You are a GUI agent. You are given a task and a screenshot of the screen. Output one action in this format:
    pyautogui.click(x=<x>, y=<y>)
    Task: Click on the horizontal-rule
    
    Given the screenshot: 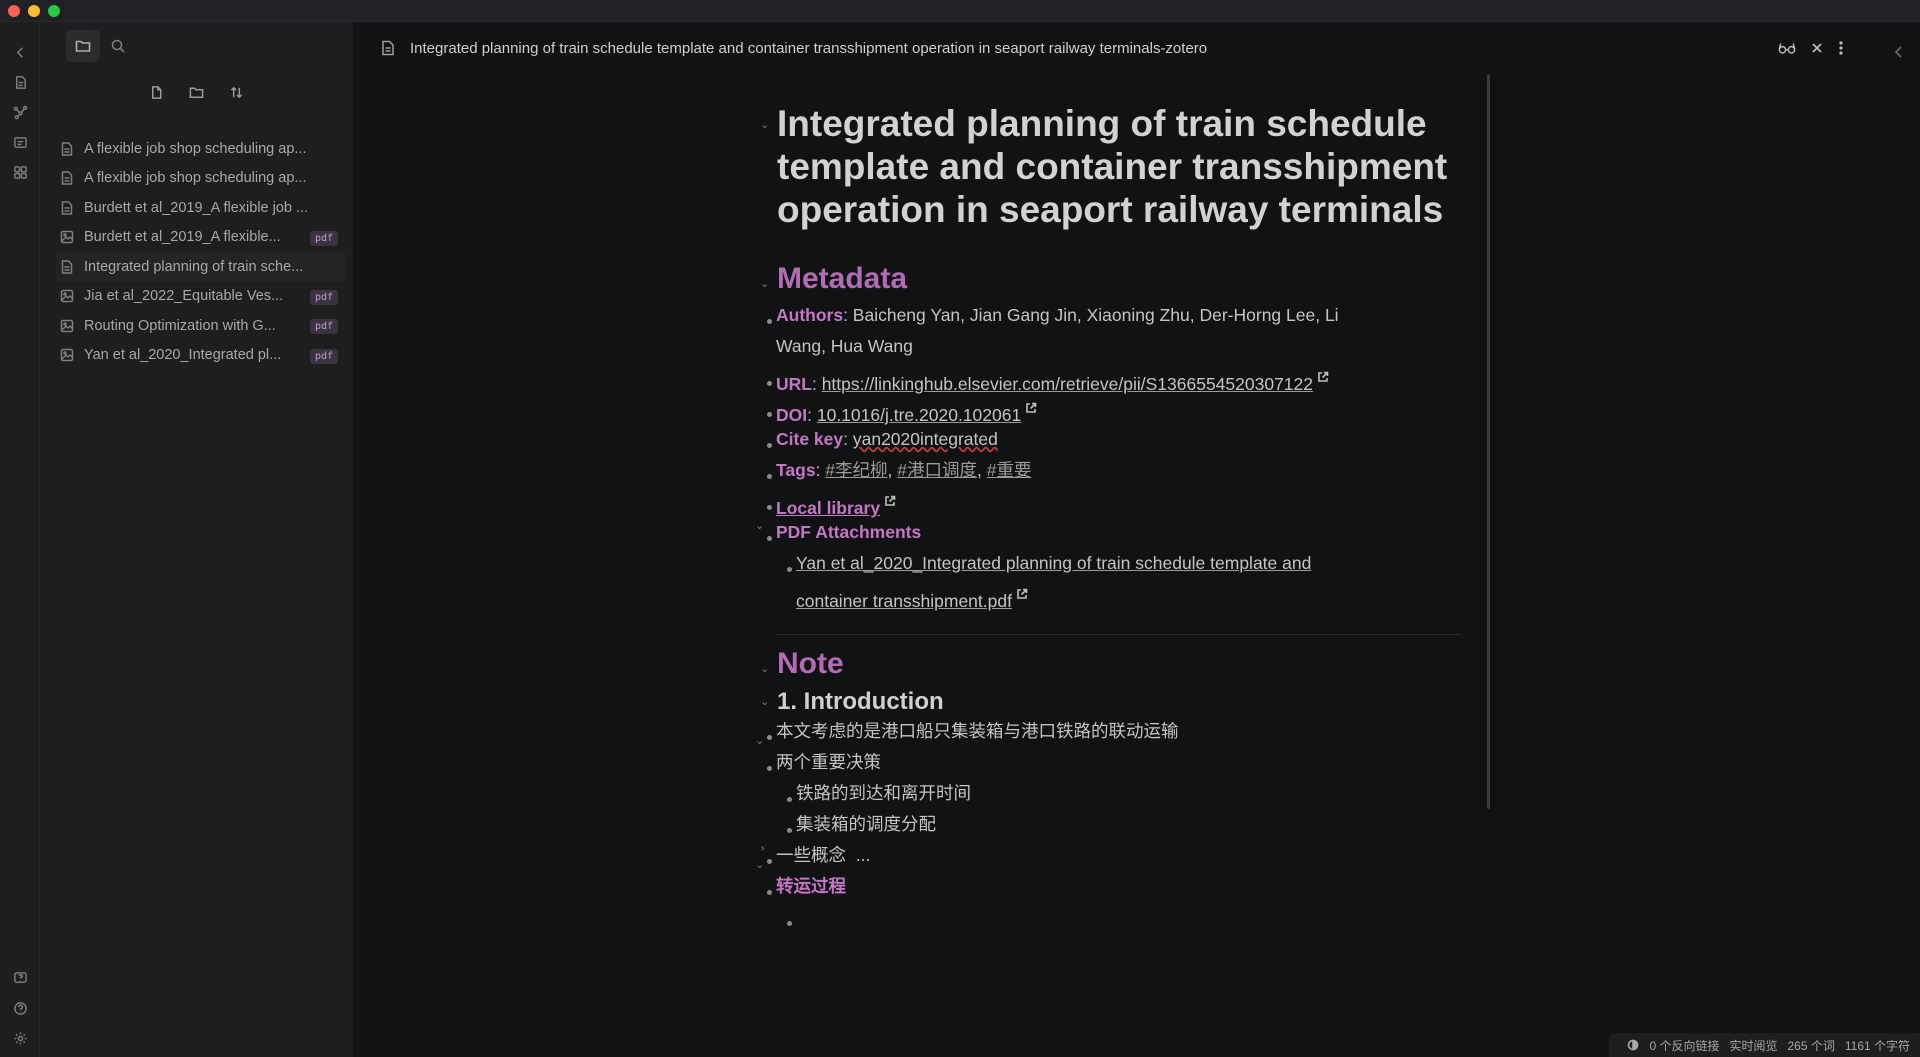 What is the action you would take?
    pyautogui.click(x=1119, y=634)
    